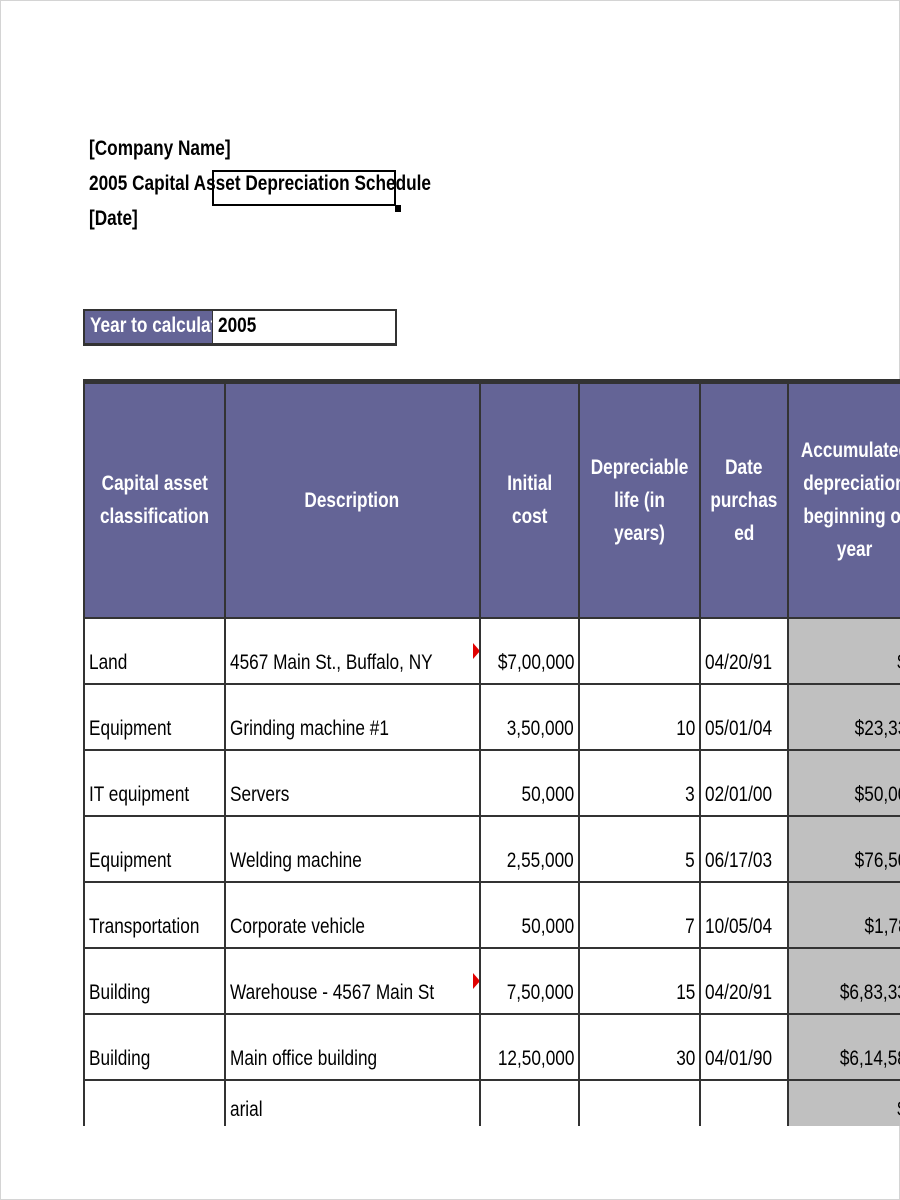  I want to click on cell-text: $7,00,000, so click(536, 662).